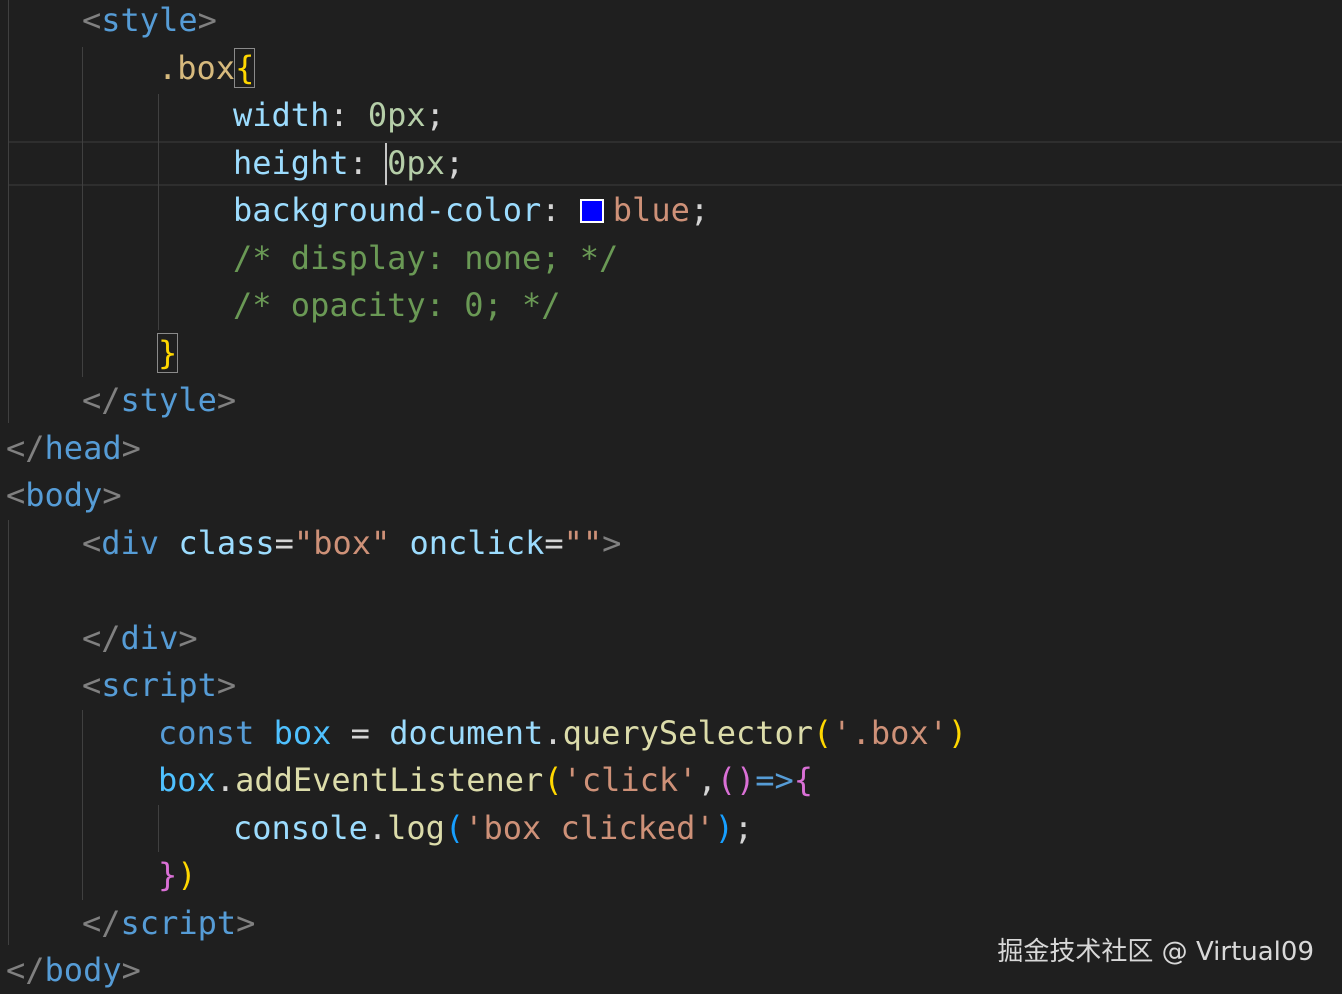 The image size is (1342, 994). Describe the element at coordinates (386, 164) in the screenshot. I see `text-cursor` at that location.